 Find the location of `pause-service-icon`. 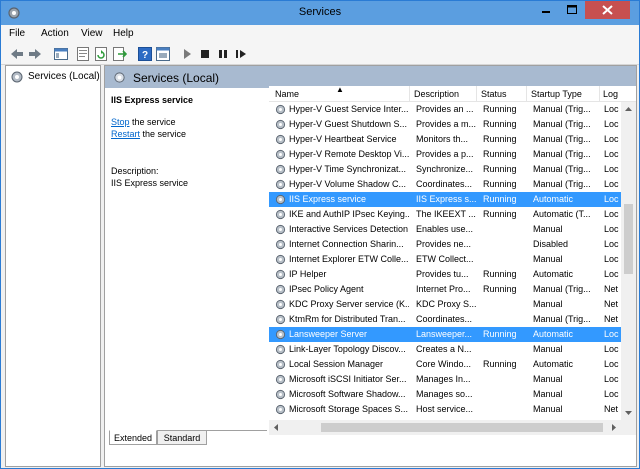

pause-service-icon is located at coordinates (223, 54).